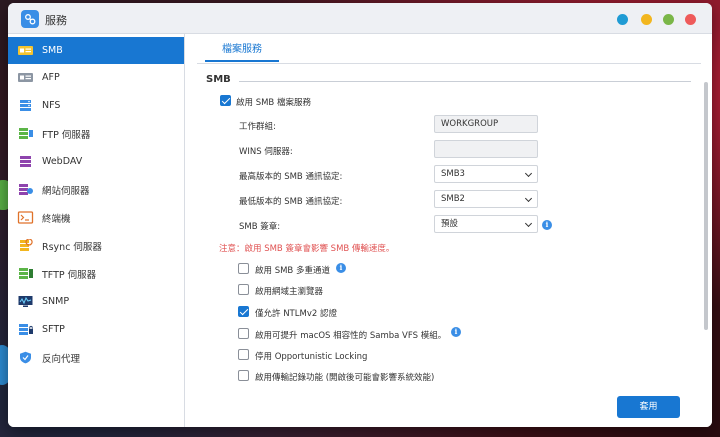  Describe the element at coordinates (690, 19) in the screenshot. I see `window-close-button` at that location.